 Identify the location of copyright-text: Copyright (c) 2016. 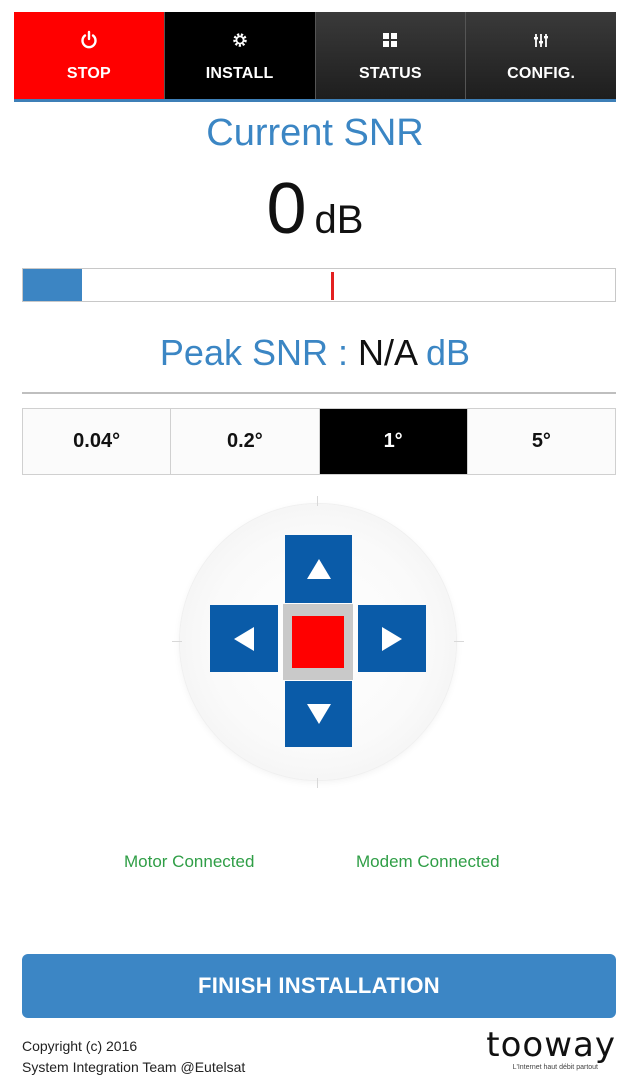
(80, 1046).